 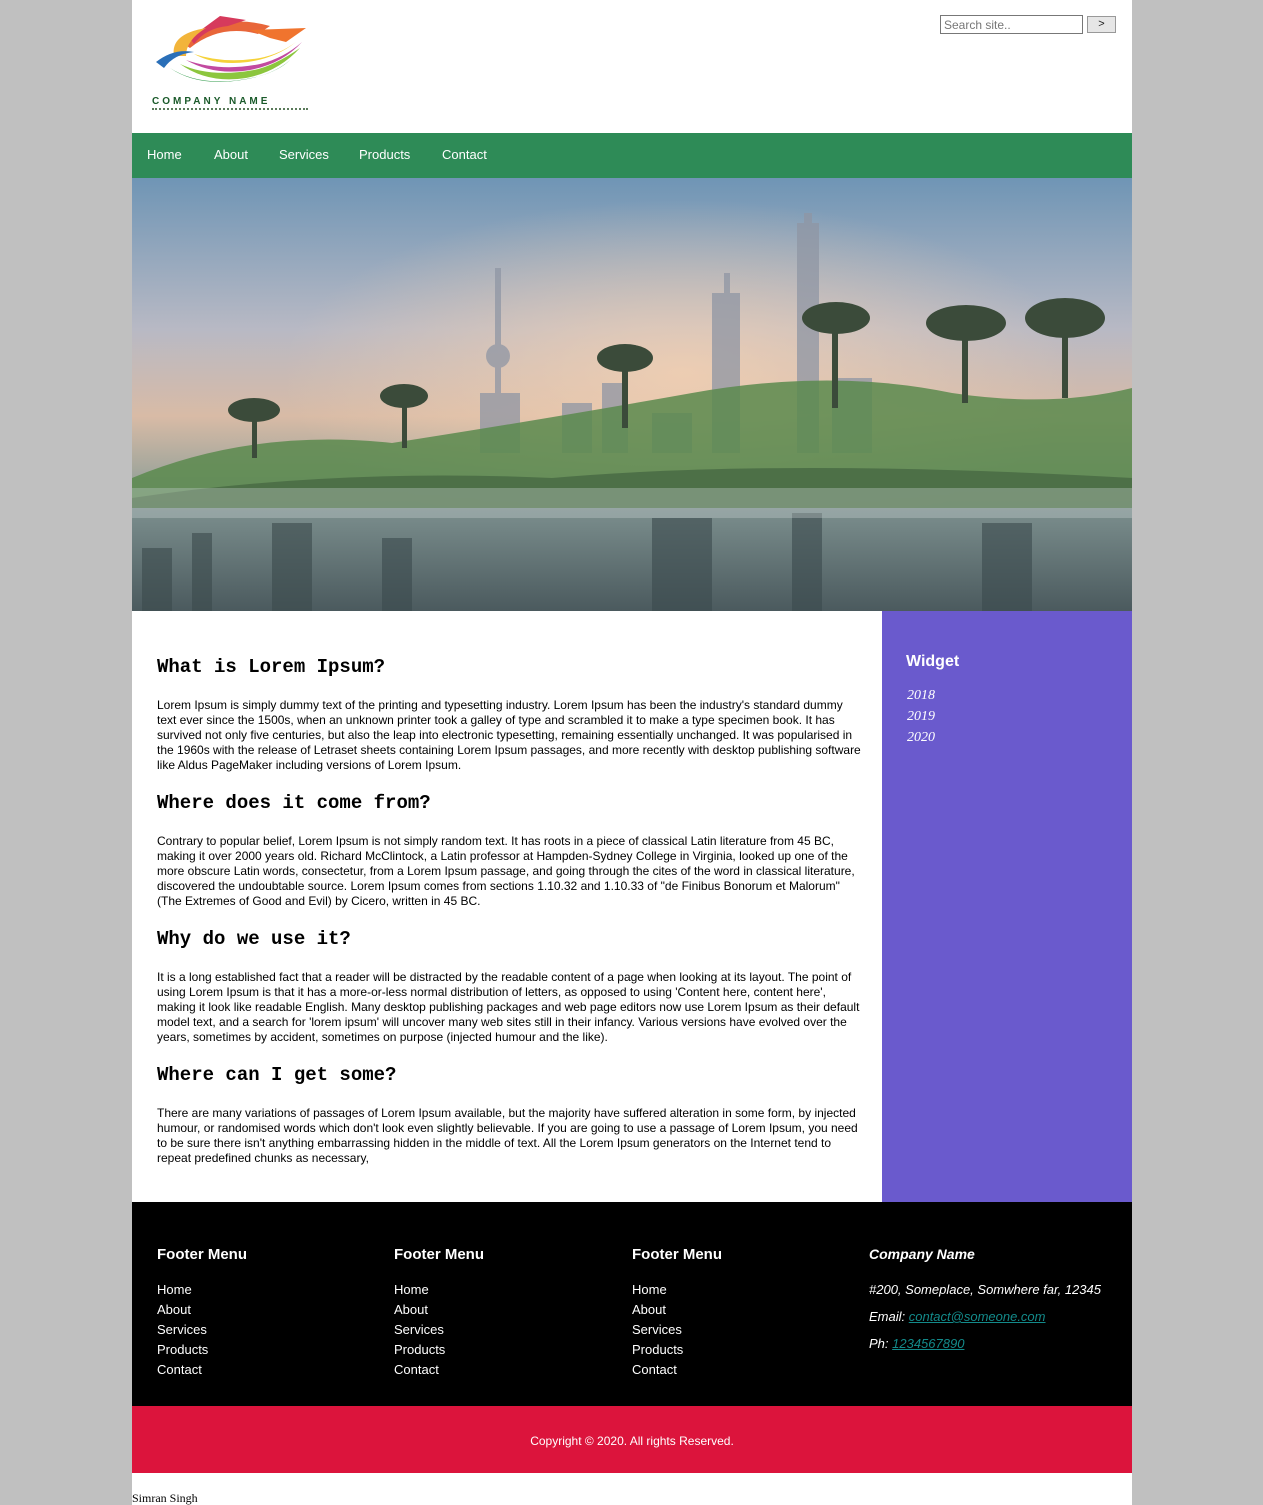 I want to click on section-heading: Where does it come from?, so click(x=294, y=803).